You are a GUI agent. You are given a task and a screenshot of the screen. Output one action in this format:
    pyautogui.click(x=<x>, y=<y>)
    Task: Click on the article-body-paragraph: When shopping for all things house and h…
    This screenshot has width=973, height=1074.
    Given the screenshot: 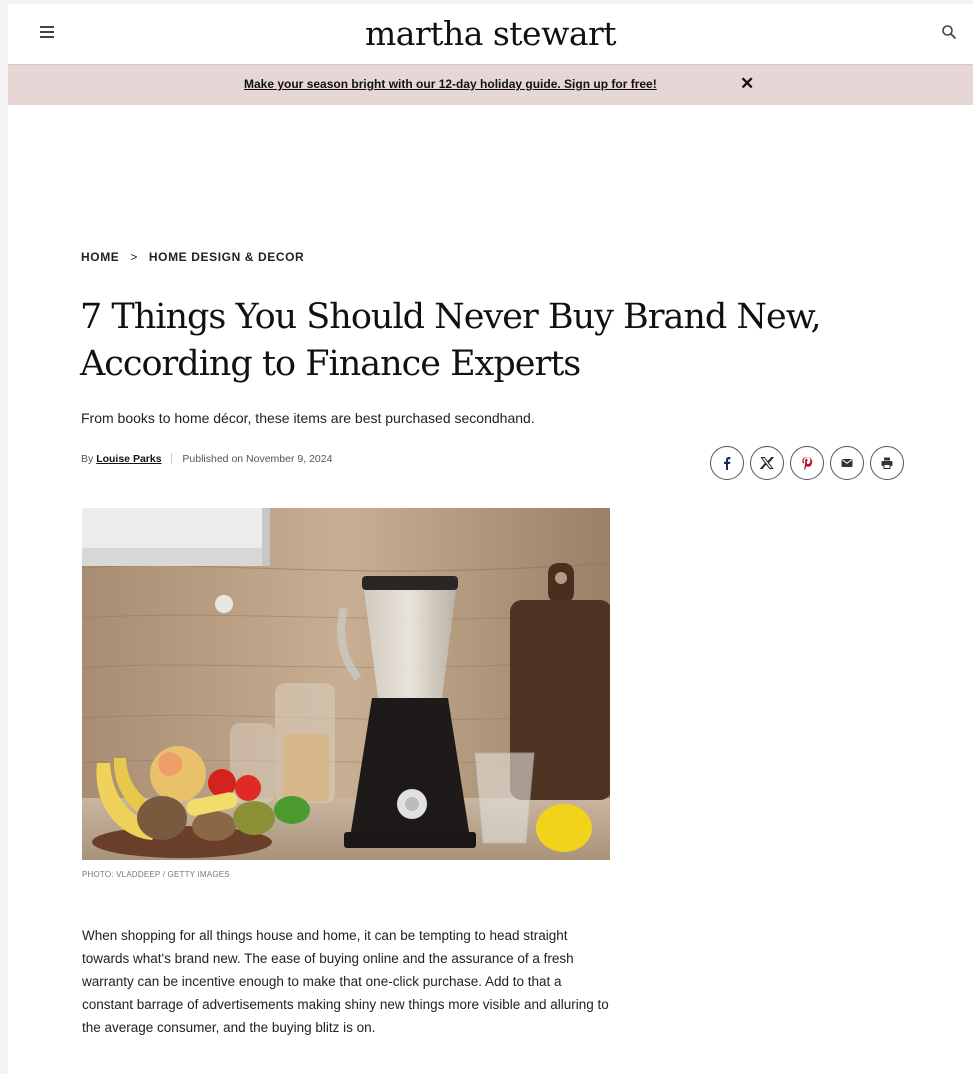 What is the action you would take?
    pyautogui.click(x=345, y=981)
    